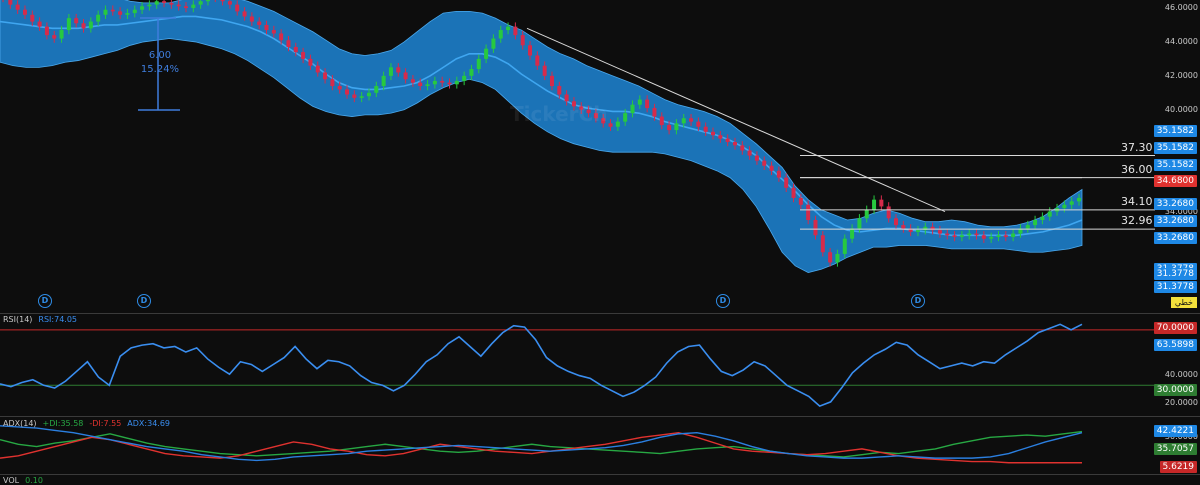  Describe the element at coordinates (1137, 147) in the screenshot. I see `hline-price-label: 37.30` at that location.